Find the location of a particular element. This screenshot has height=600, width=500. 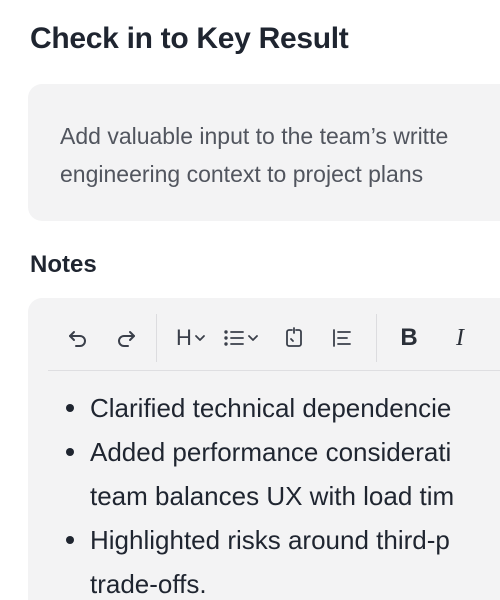

align-button is located at coordinates (342, 338).